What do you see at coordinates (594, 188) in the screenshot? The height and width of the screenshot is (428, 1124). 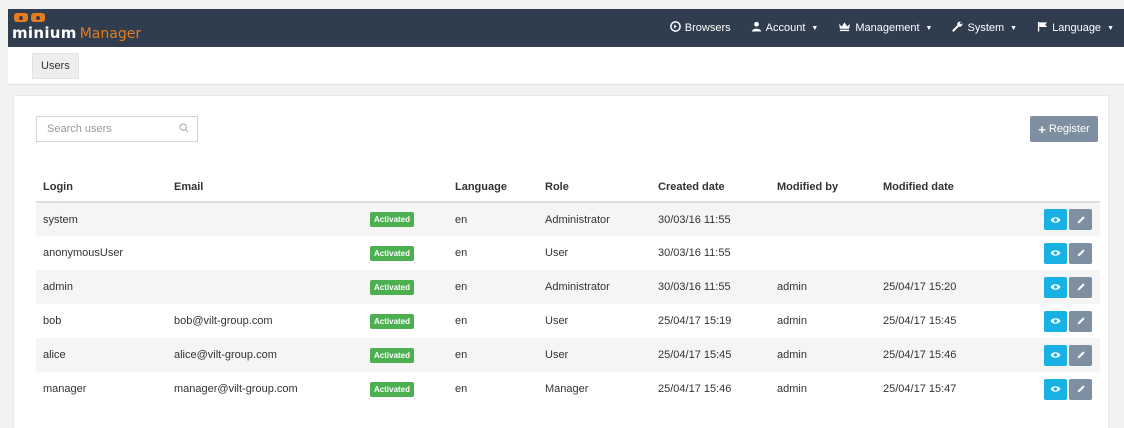 I see `column-header-role: Role` at bounding box center [594, 188].